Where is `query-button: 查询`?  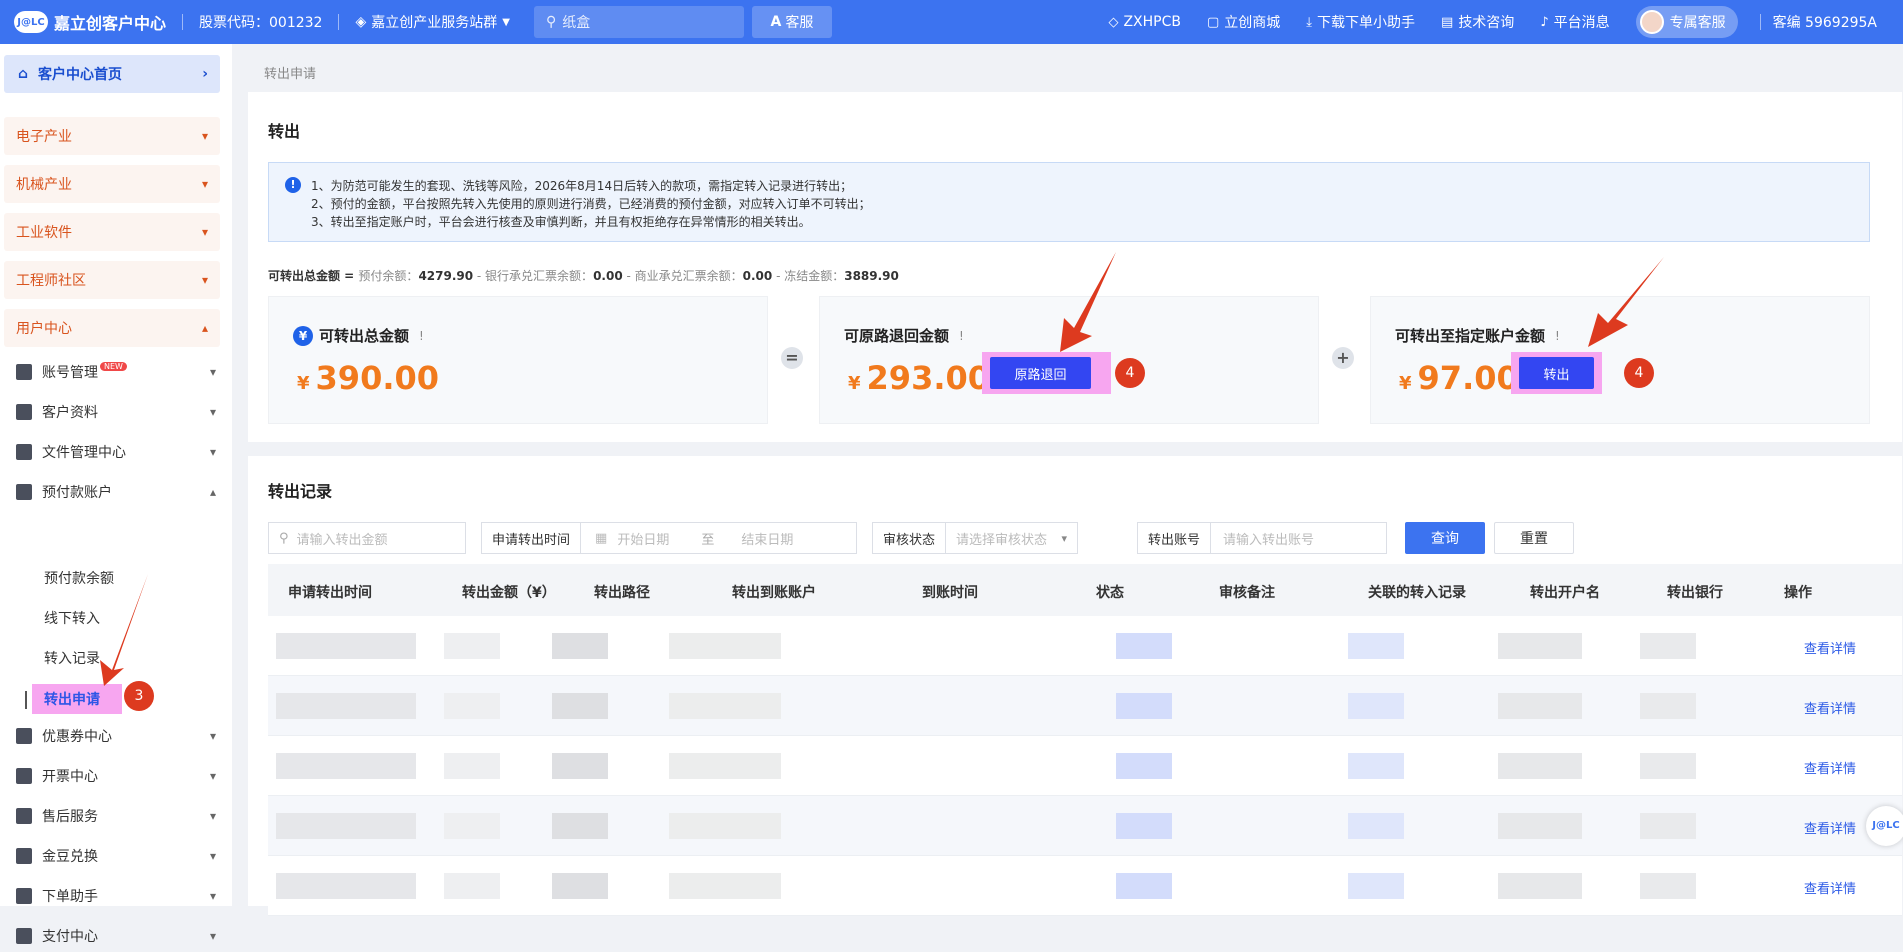 query-button: 查询 is located at coordinates (1445, 538).